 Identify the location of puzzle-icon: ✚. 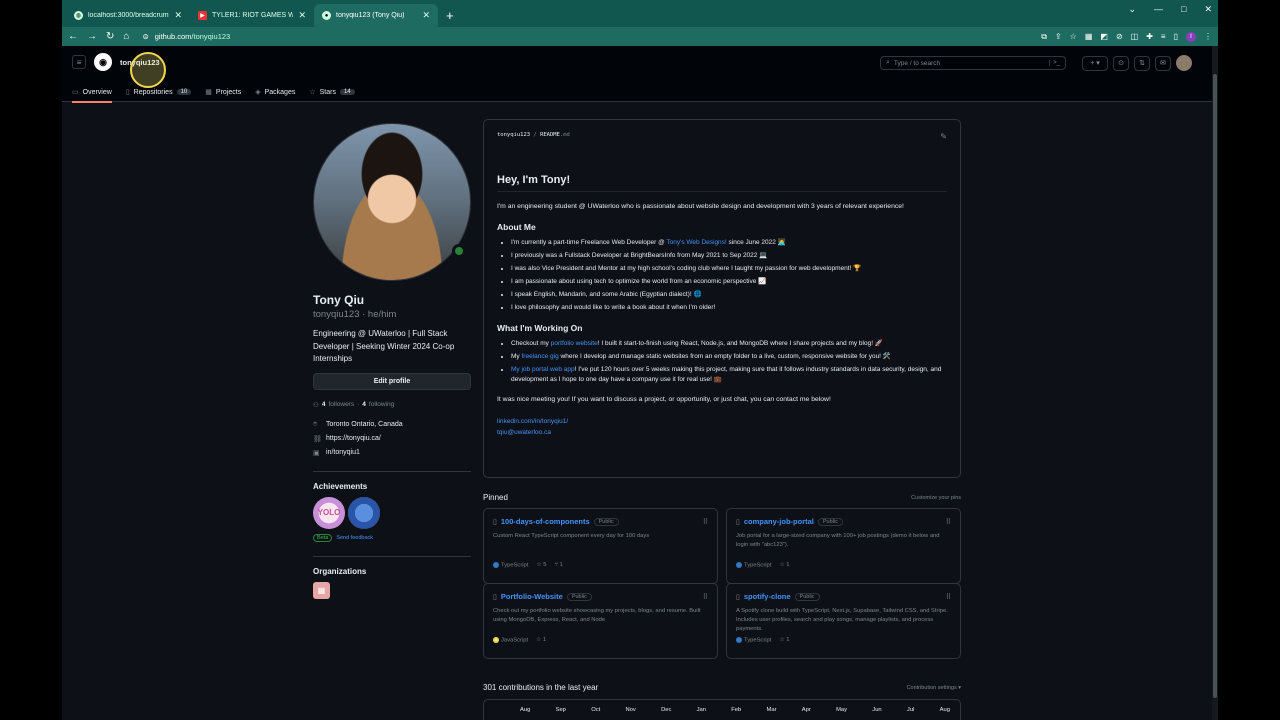
(1149, 36).